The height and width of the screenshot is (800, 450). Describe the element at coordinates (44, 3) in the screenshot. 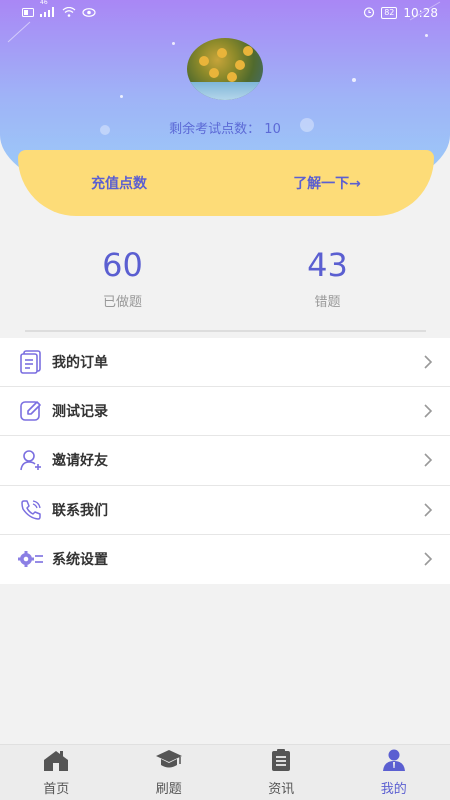

I see `signal-badge: 46` at that location.